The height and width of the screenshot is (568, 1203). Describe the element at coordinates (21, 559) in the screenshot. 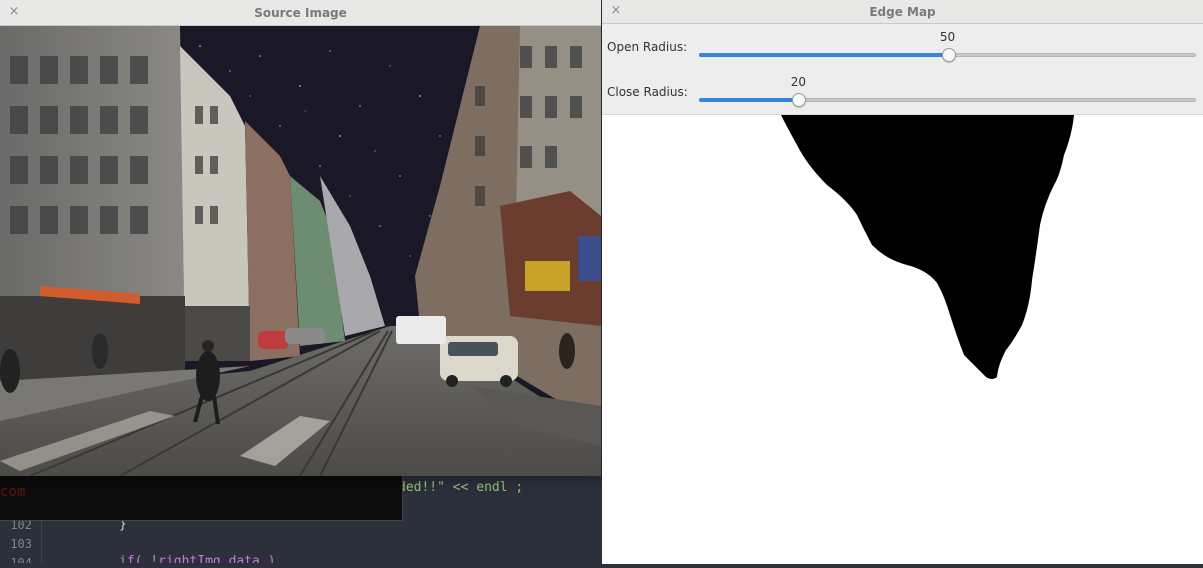

I see `line-number: 104` at that location.